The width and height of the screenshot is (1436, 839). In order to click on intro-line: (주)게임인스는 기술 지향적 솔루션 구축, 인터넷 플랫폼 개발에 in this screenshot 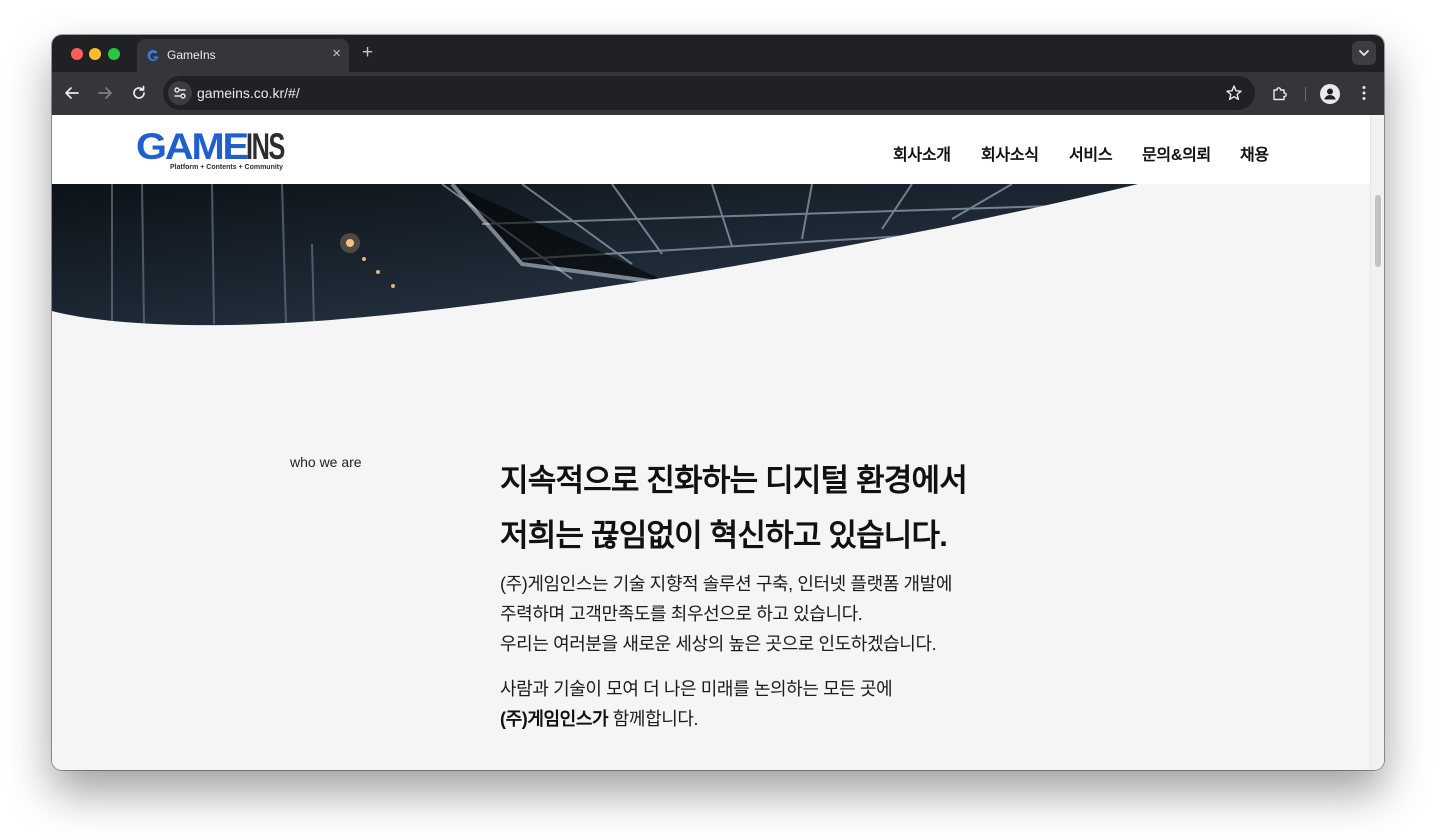, I will do `click(726, 584)`.